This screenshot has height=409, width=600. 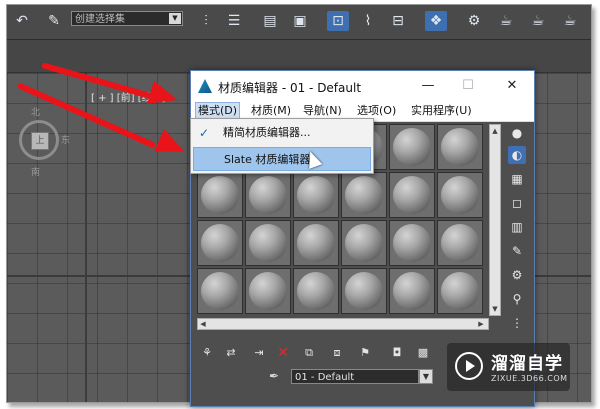 What do you see at coordinates (517, 251) in the screenshot?
I see `make-preview-icon: ✎` at bounding box center [517, 251].